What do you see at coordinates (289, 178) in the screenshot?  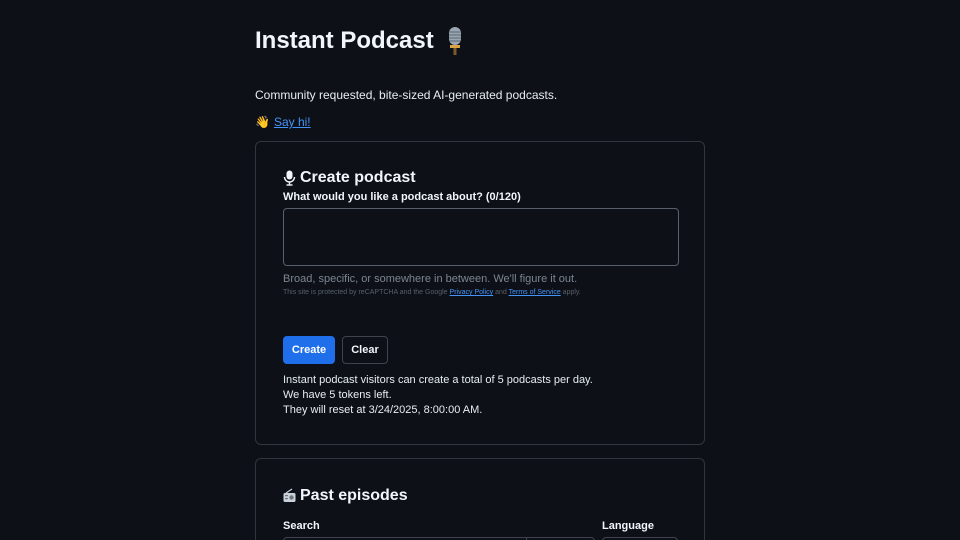 I see `microphone-icon` at bounding box center [289, 178].